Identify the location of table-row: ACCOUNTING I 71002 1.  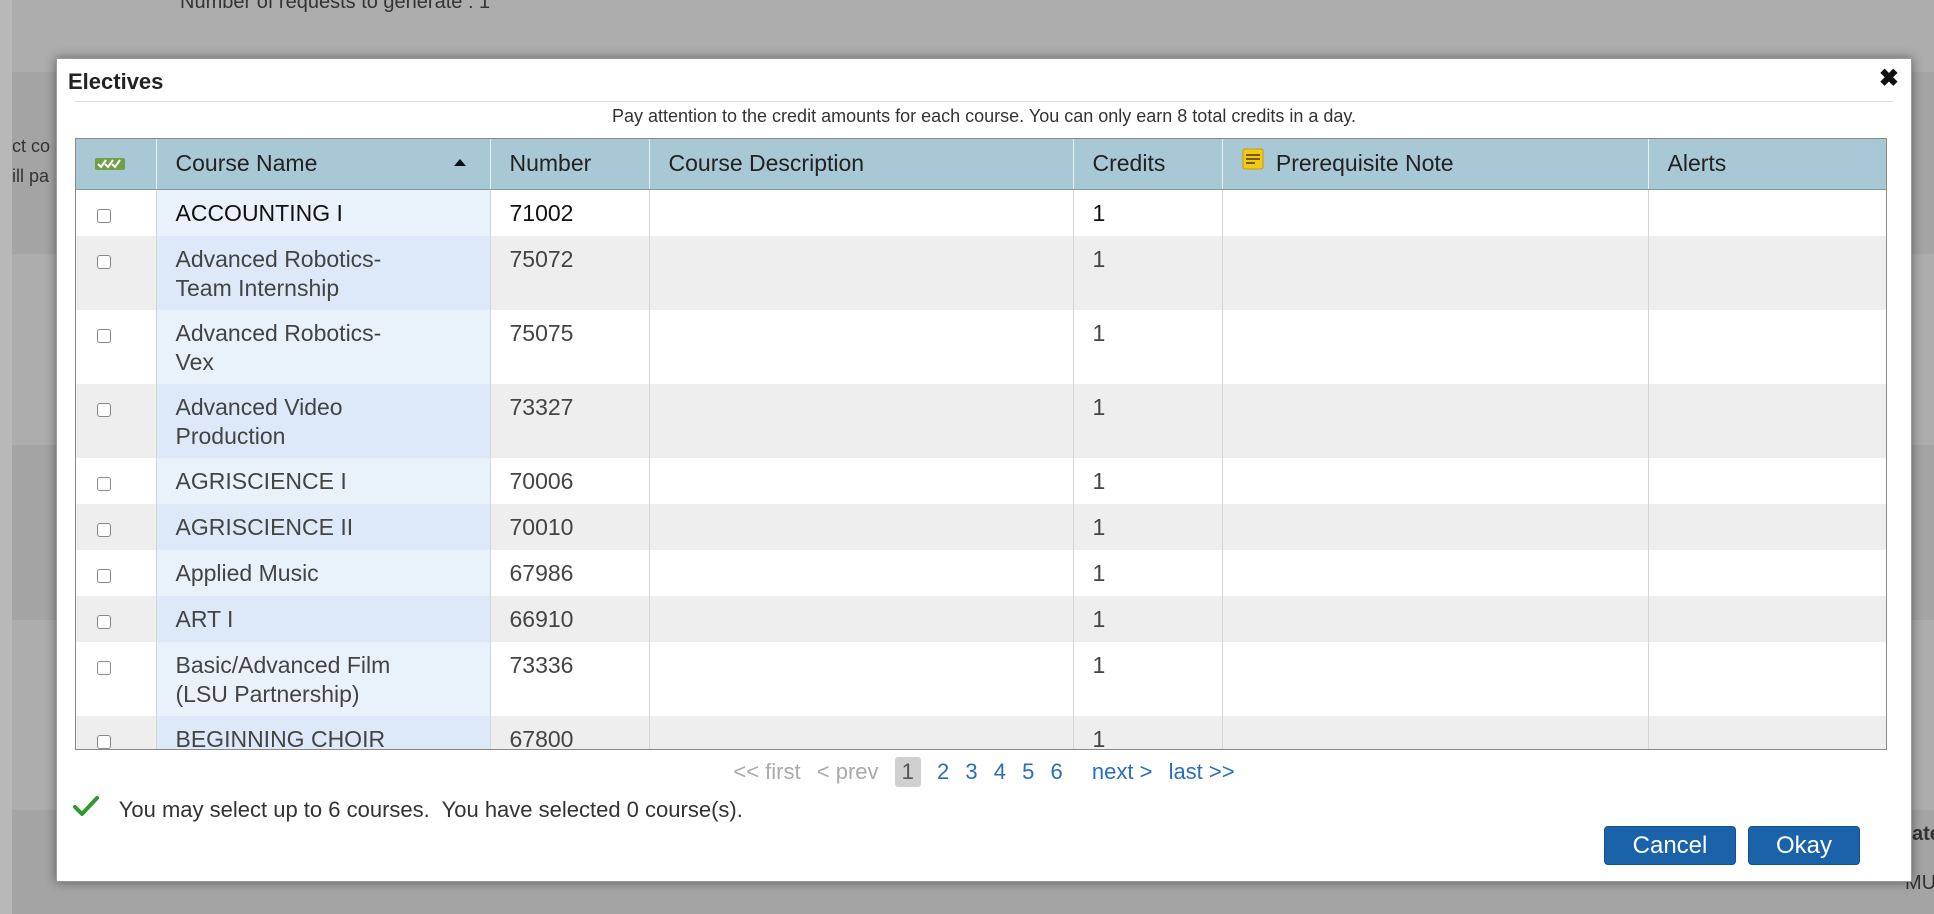
(981, 212).